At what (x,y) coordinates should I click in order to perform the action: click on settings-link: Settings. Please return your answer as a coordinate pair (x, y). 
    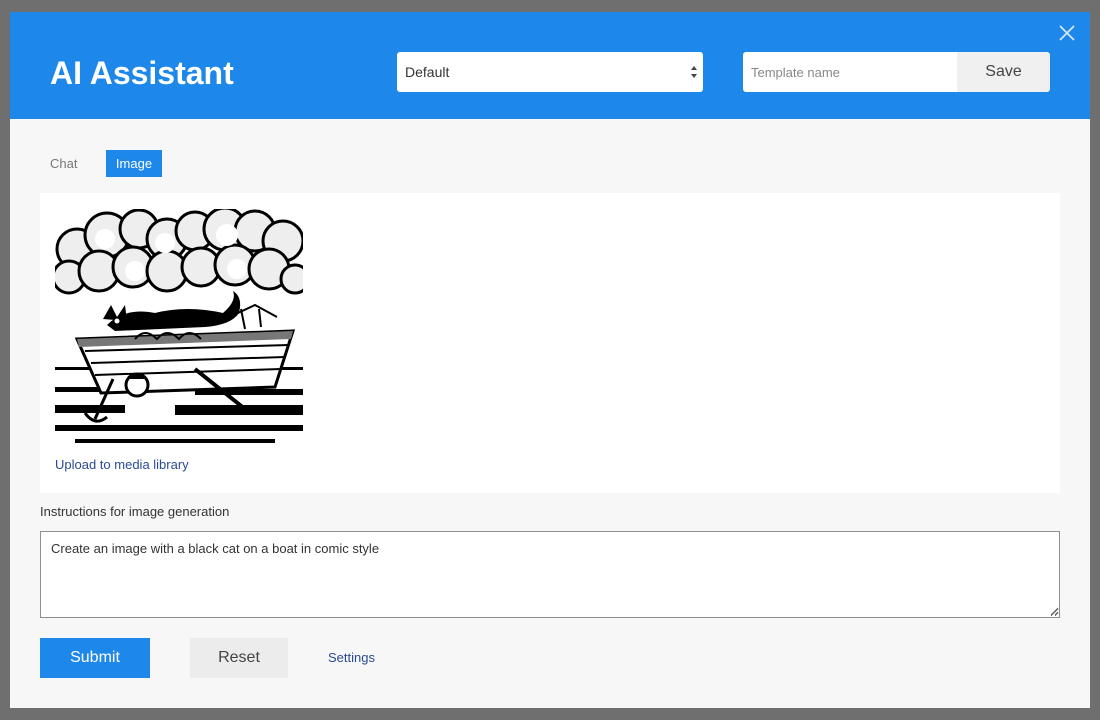
    Looking at the image, I should click on (351, 657).